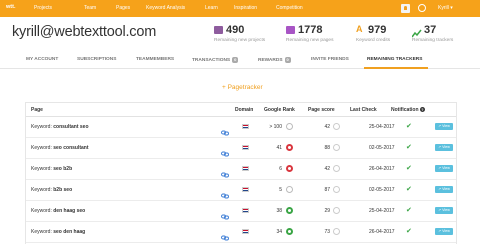 Image resolution: width=480 pixels, height=244 pixels. Describe the element at coordinates (84, 32) in the screenshot. I see `account-email: kyrill@webtexttool.com` at that location.